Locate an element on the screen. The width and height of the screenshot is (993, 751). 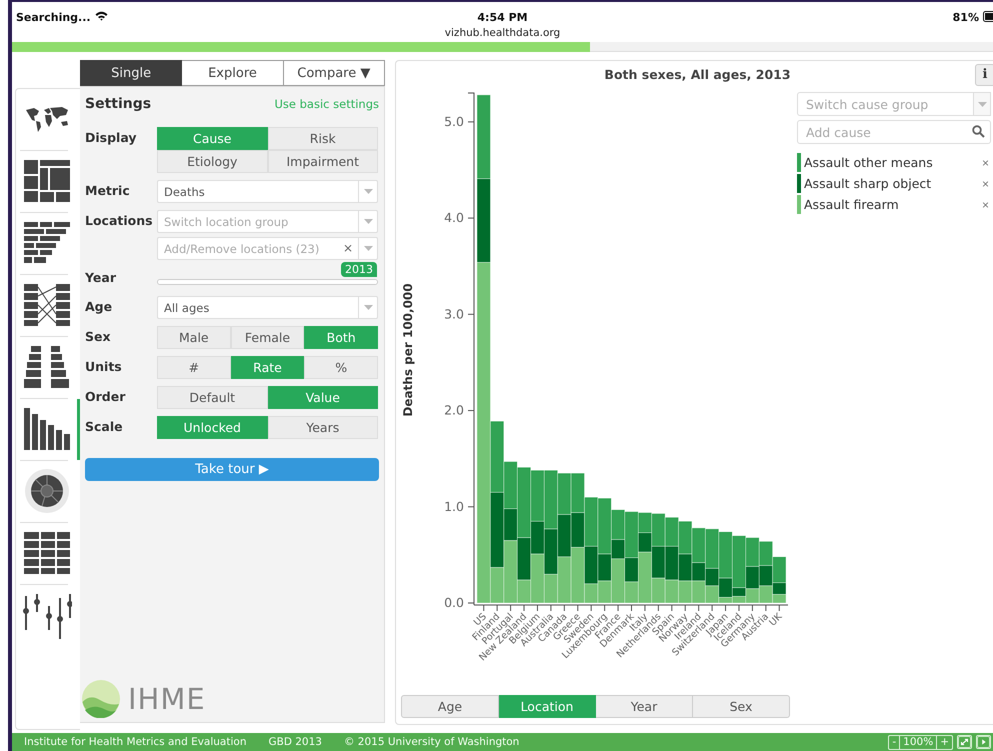
sunburst-icon is located at coordinates (46, 490).